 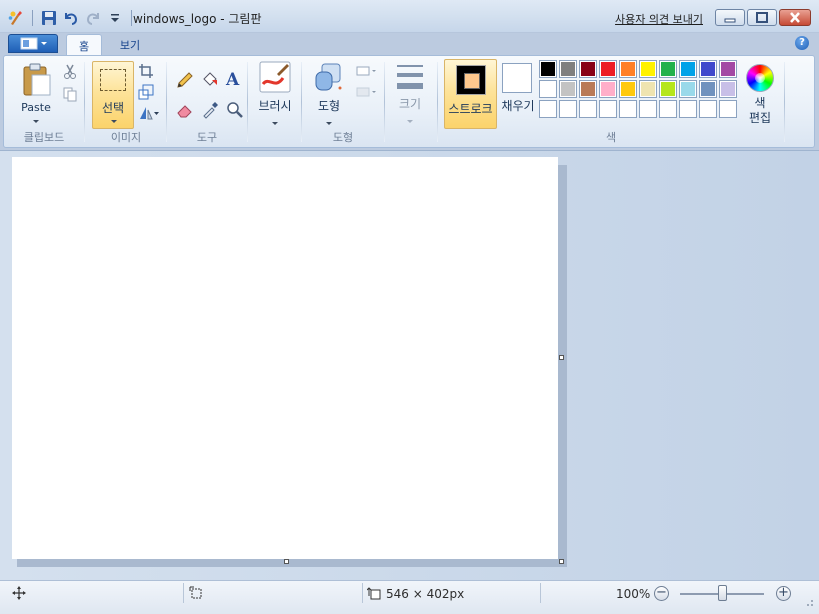 I want to click on fill-dropdown-icon, so click(x=367, y=94).